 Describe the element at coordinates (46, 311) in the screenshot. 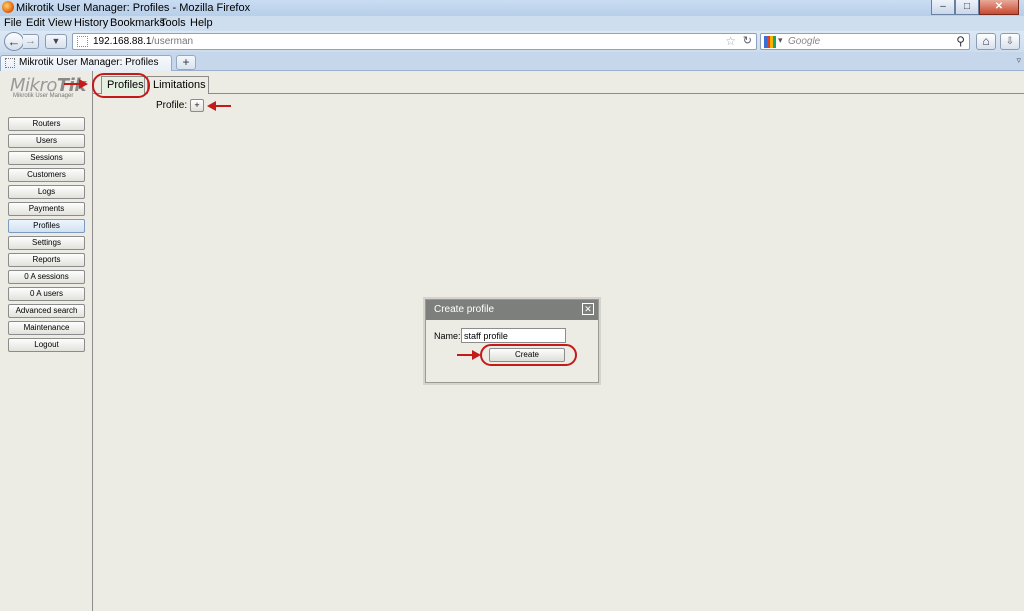

I see `sidebar-item-advanced-search: Advanced search` at that location.